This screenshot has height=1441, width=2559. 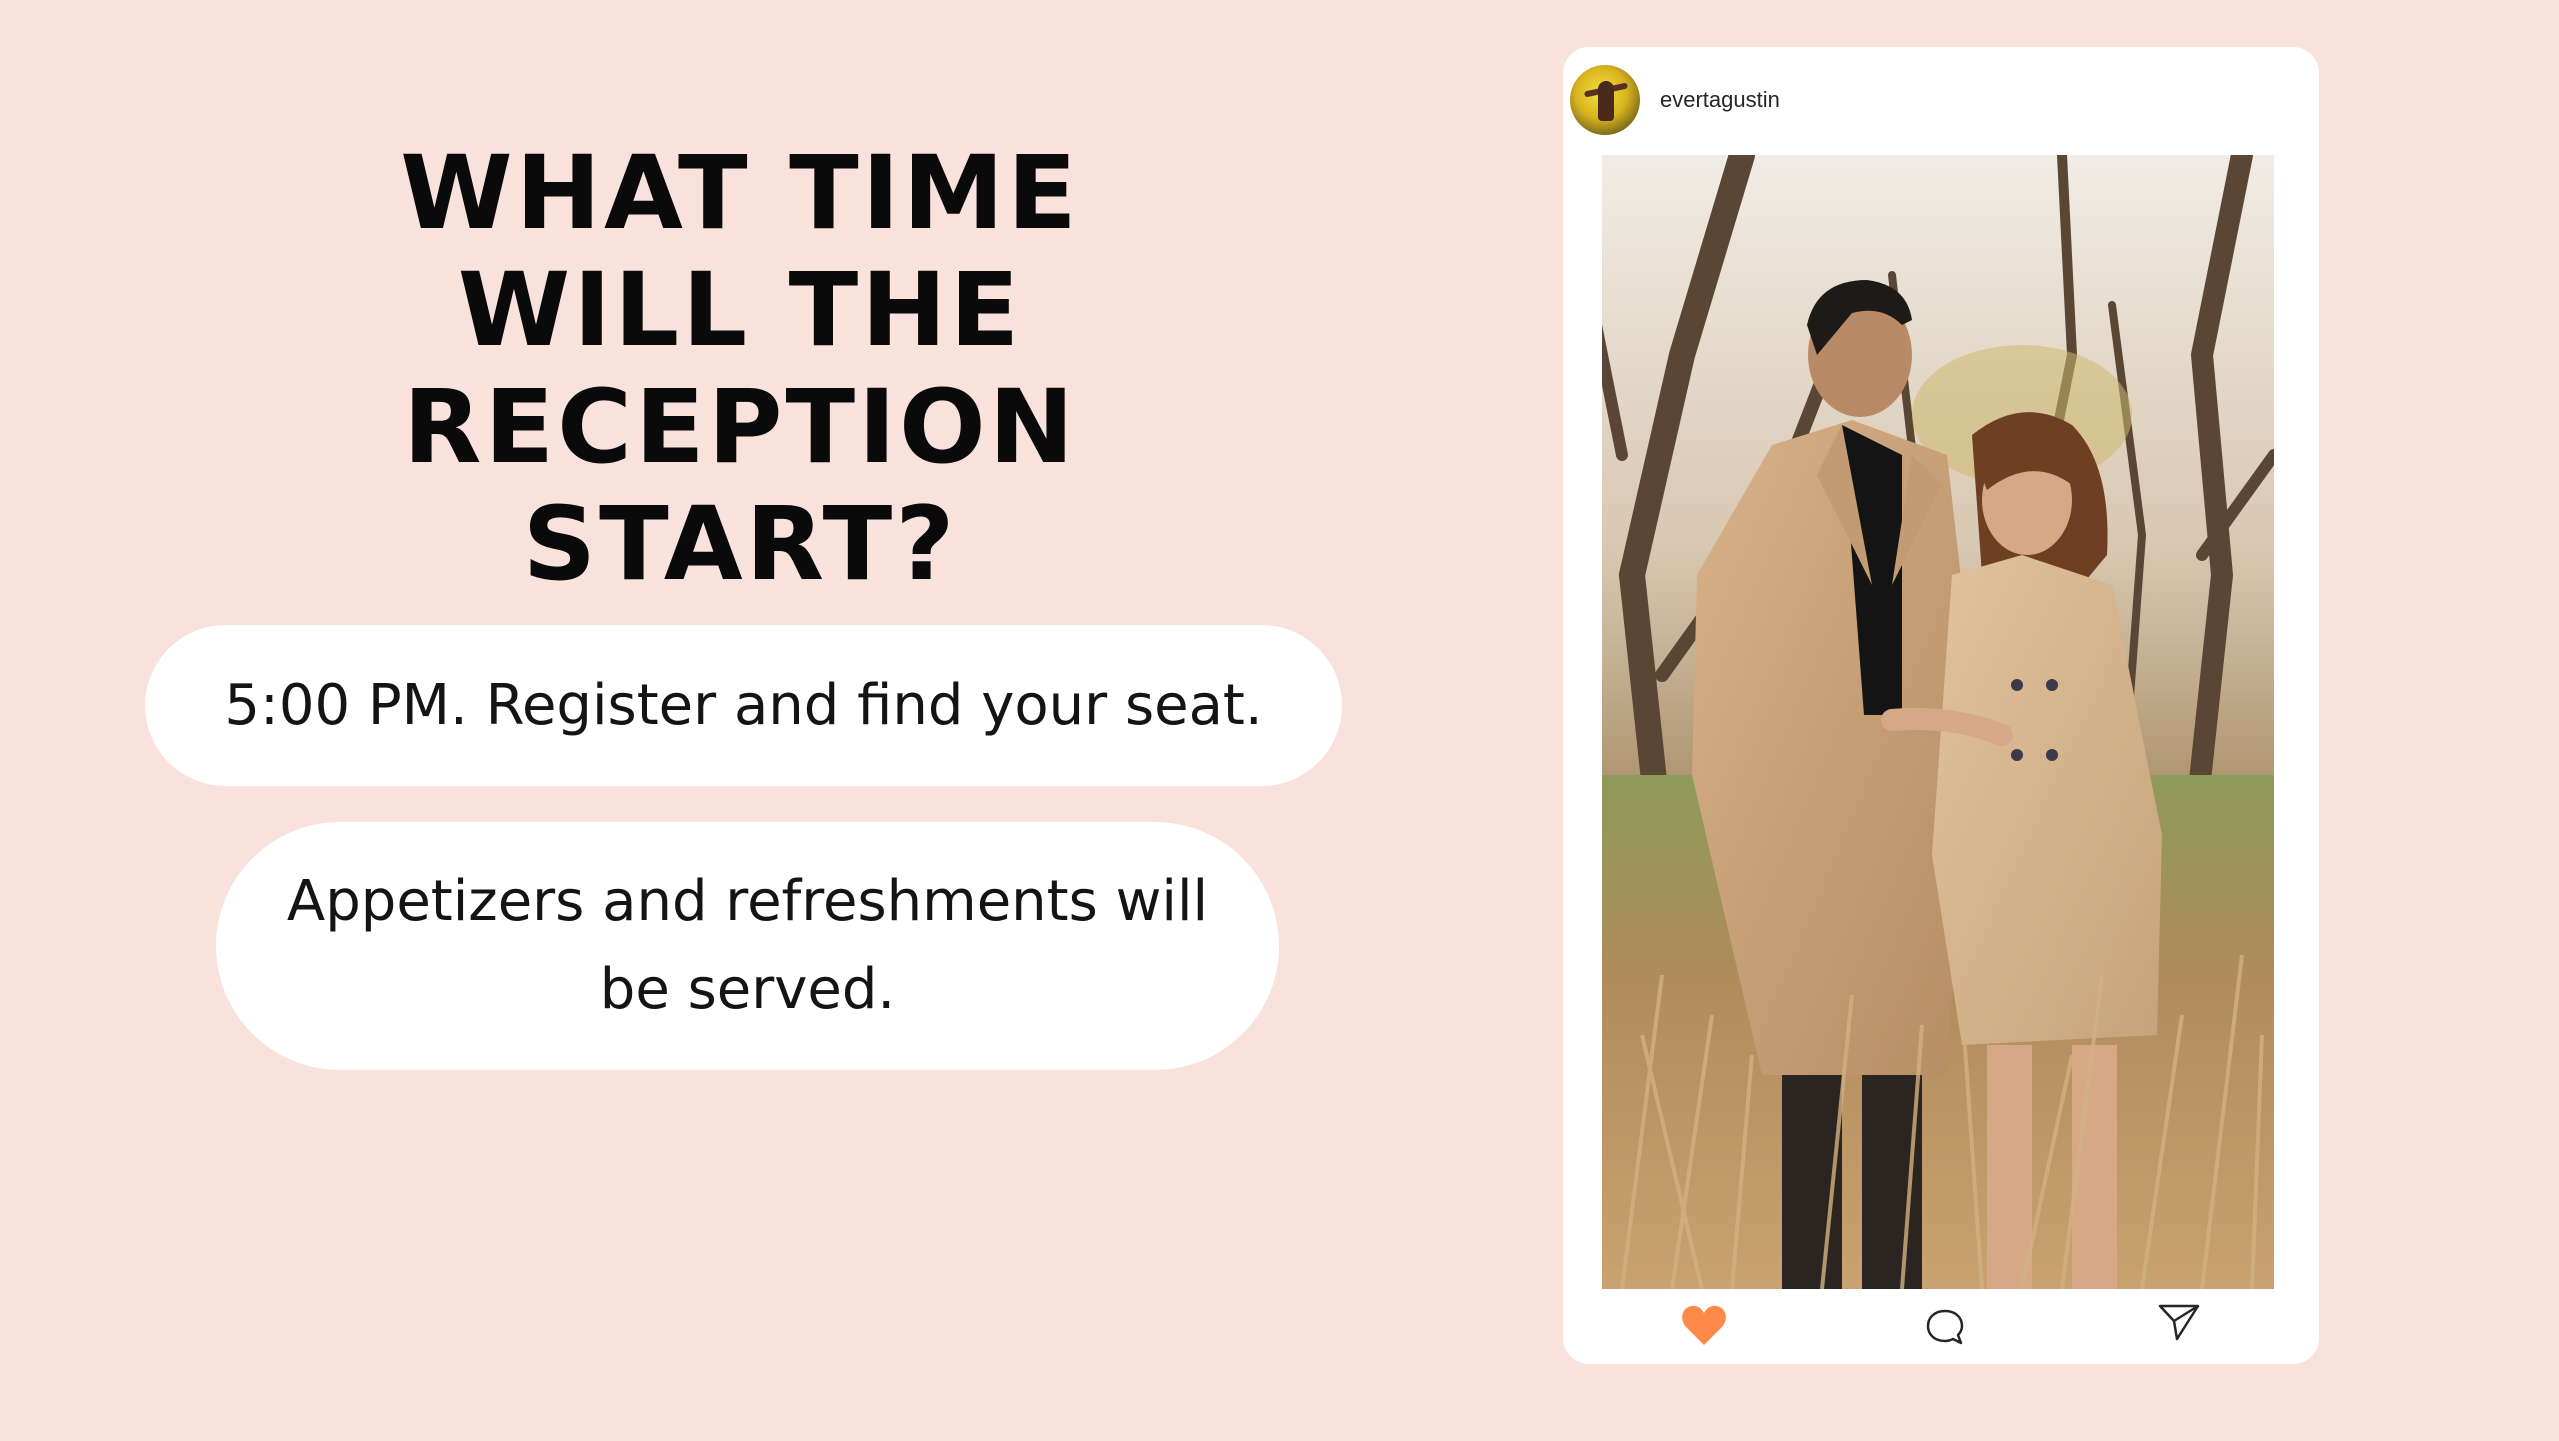 I want to click on heart-icon, so click(x=1704, y=1325).